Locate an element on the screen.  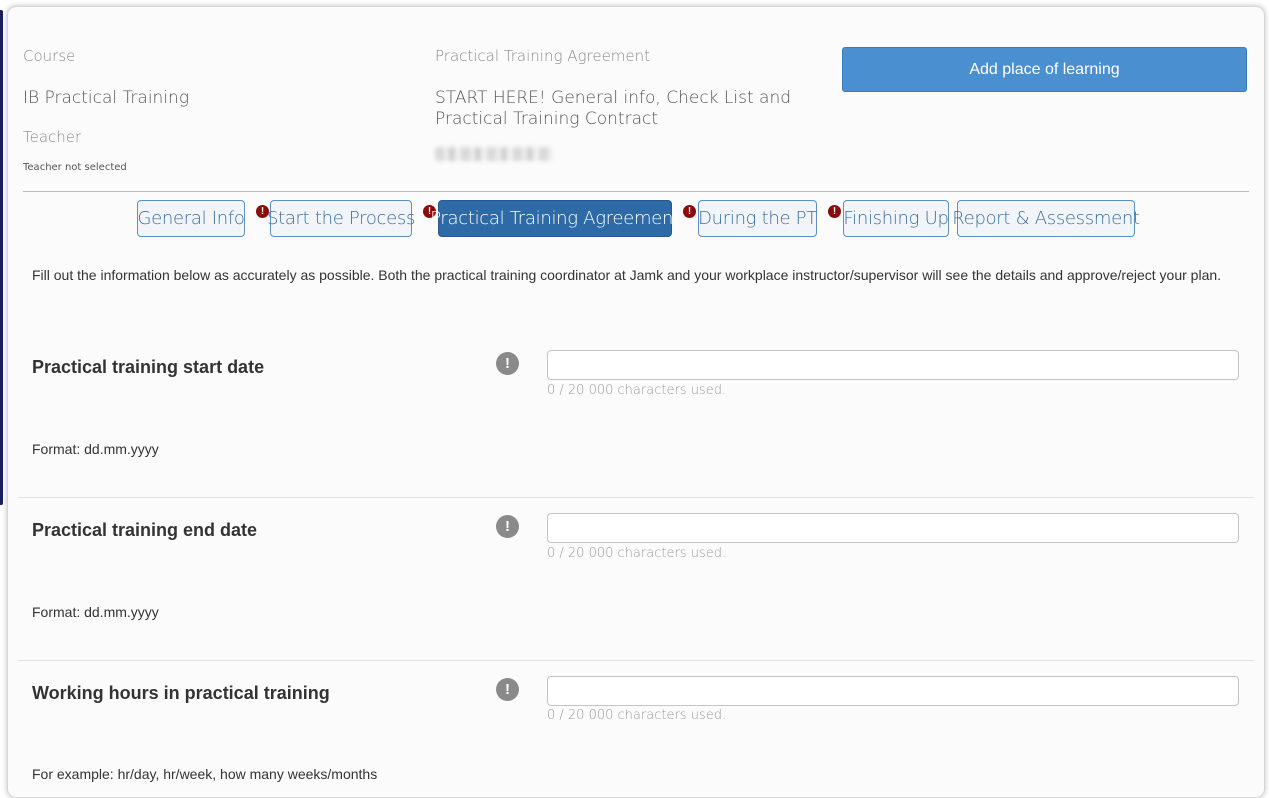
tab-general-info: General Info is located at coordinates (191, 218).